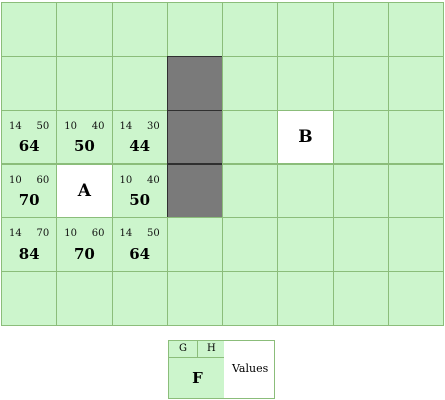 Image resolution: width=445 pixels, height=400 pixels. What do you see at coordinates (250, 368) in the screenshot?
I see `legend-values-label: Values` at bounding box center [250, 368].